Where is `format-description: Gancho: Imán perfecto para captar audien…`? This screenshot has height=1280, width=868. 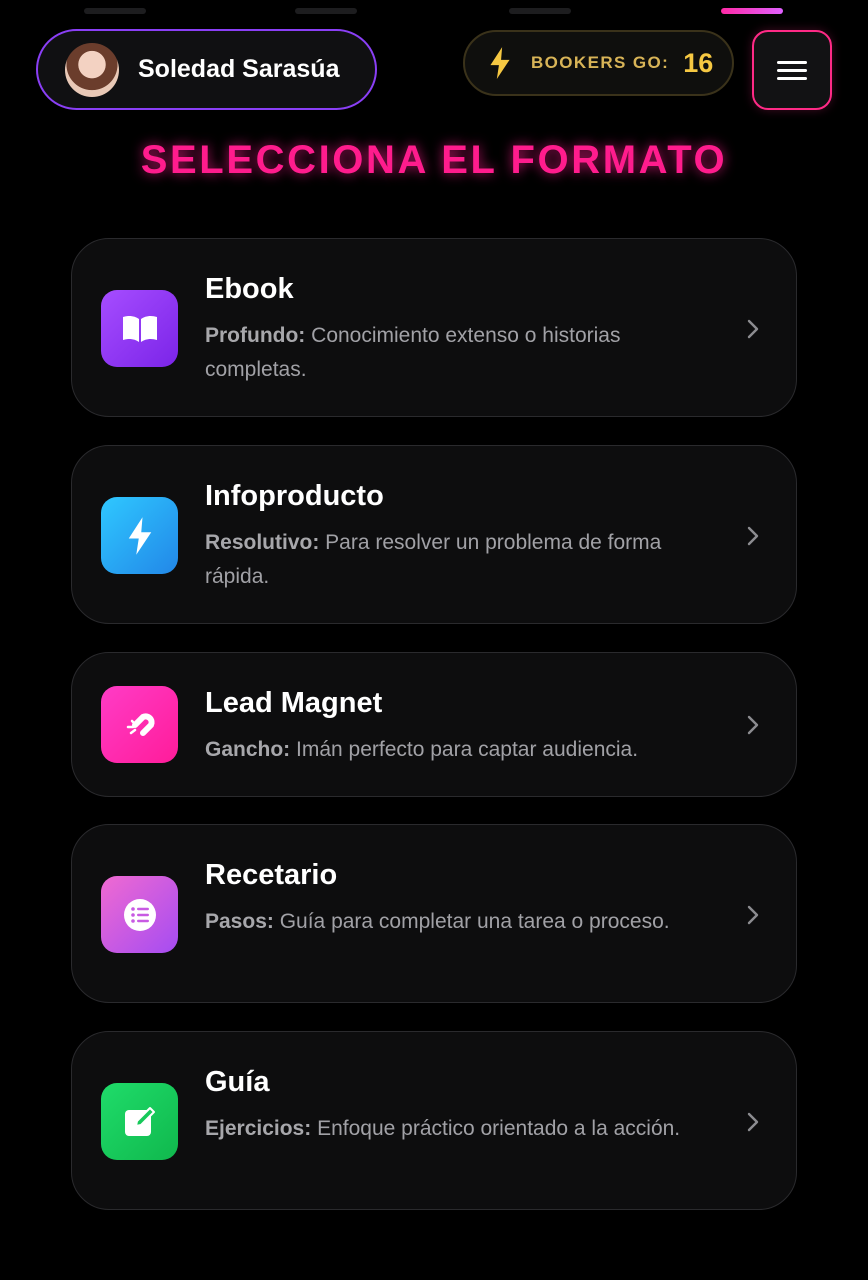
format-description: Gancho: Imán perfecto para captar audien… is located at coordinates (465, 750).